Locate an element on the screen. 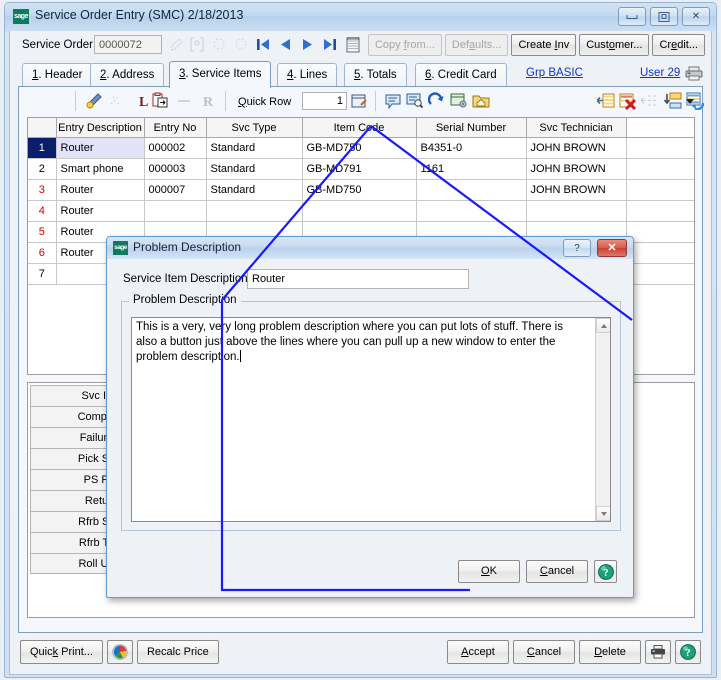 Image resolution: width=721 pixels, height=680 pixels. tab-service-items: 3. Service Items is located at coordinates (220, 74).